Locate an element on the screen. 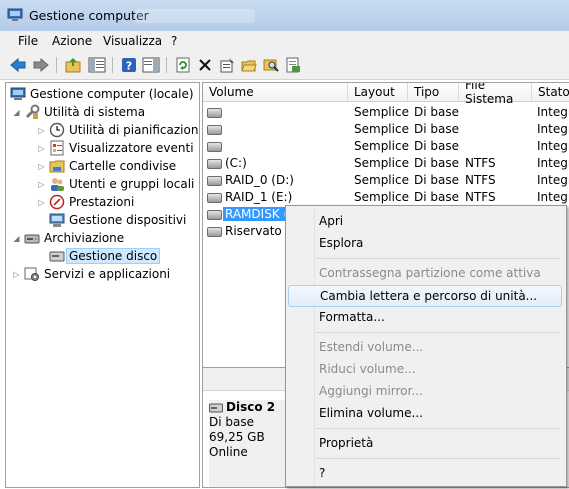  menu-file: File is located at coordinates (28, 41).